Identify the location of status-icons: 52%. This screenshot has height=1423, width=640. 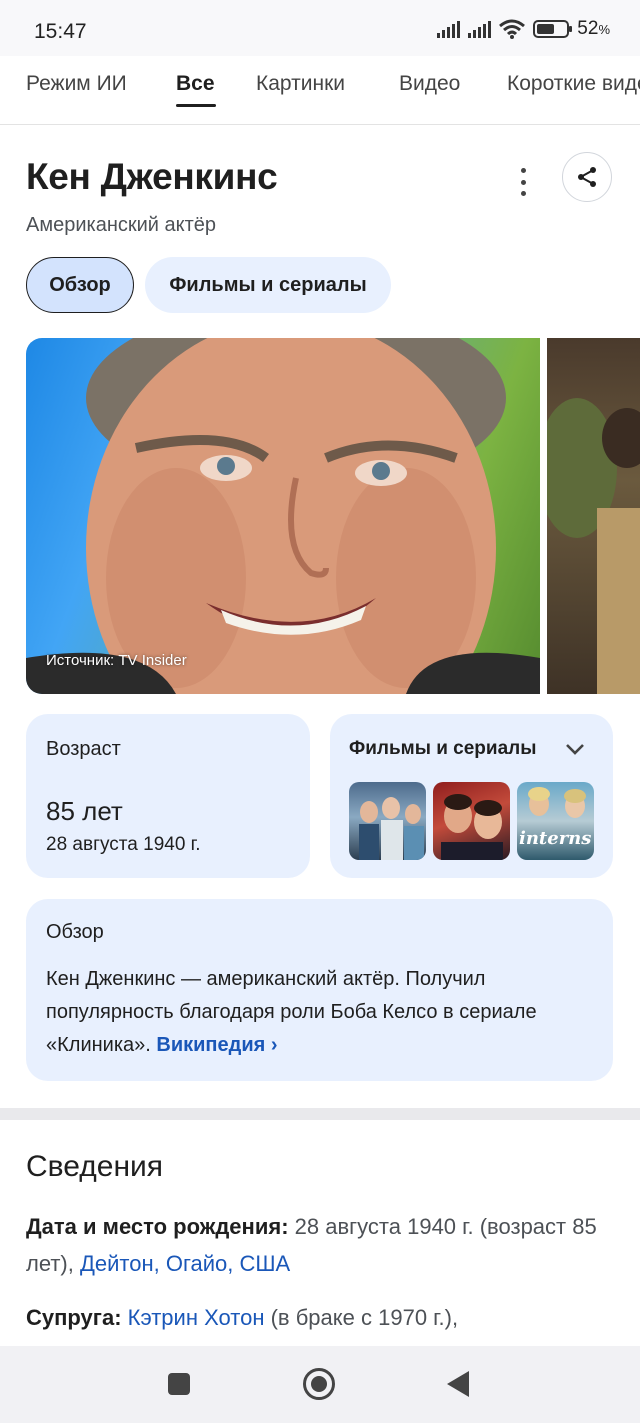
(523, 29).